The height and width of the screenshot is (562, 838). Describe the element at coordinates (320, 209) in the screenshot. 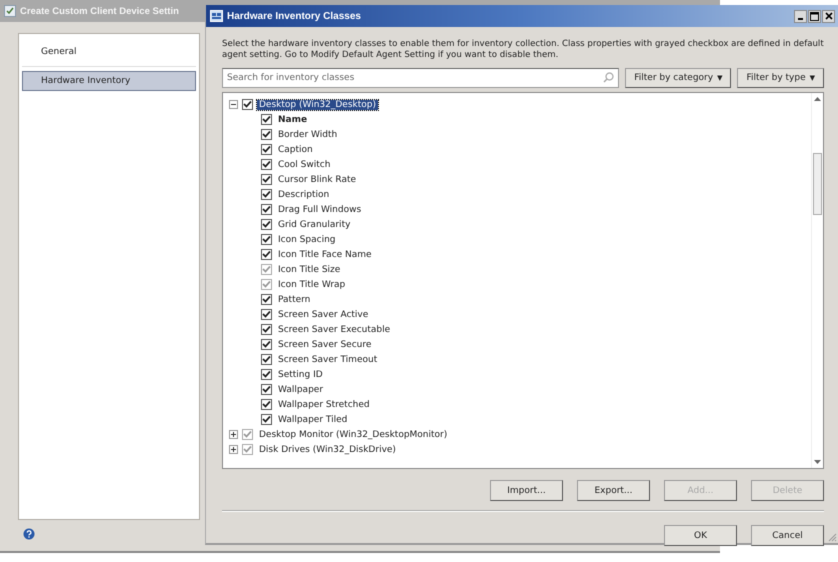

I see `property-item: Drag Full Windows` at that location.